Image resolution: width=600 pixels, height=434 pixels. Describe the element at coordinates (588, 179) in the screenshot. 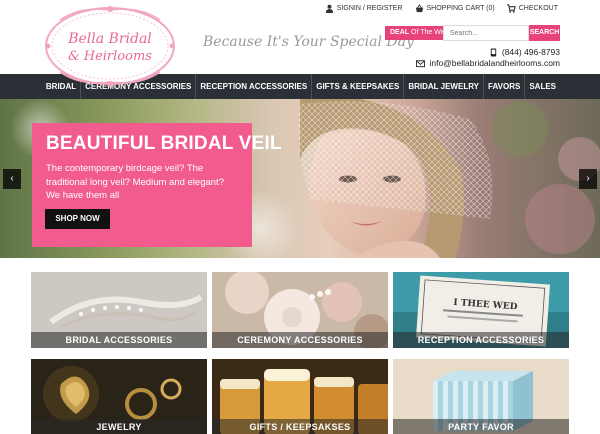

I see `slider-next-button: ›` at that location.